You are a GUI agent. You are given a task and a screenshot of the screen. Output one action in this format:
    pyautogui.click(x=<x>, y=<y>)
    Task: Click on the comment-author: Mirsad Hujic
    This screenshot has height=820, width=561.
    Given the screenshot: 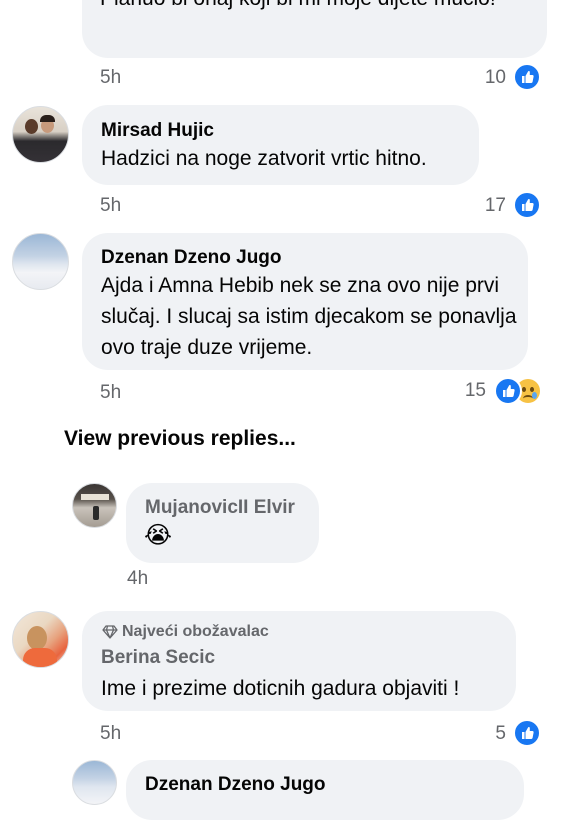 What is the action you would take?
    pyautogui.click(x=157, y=131)
    